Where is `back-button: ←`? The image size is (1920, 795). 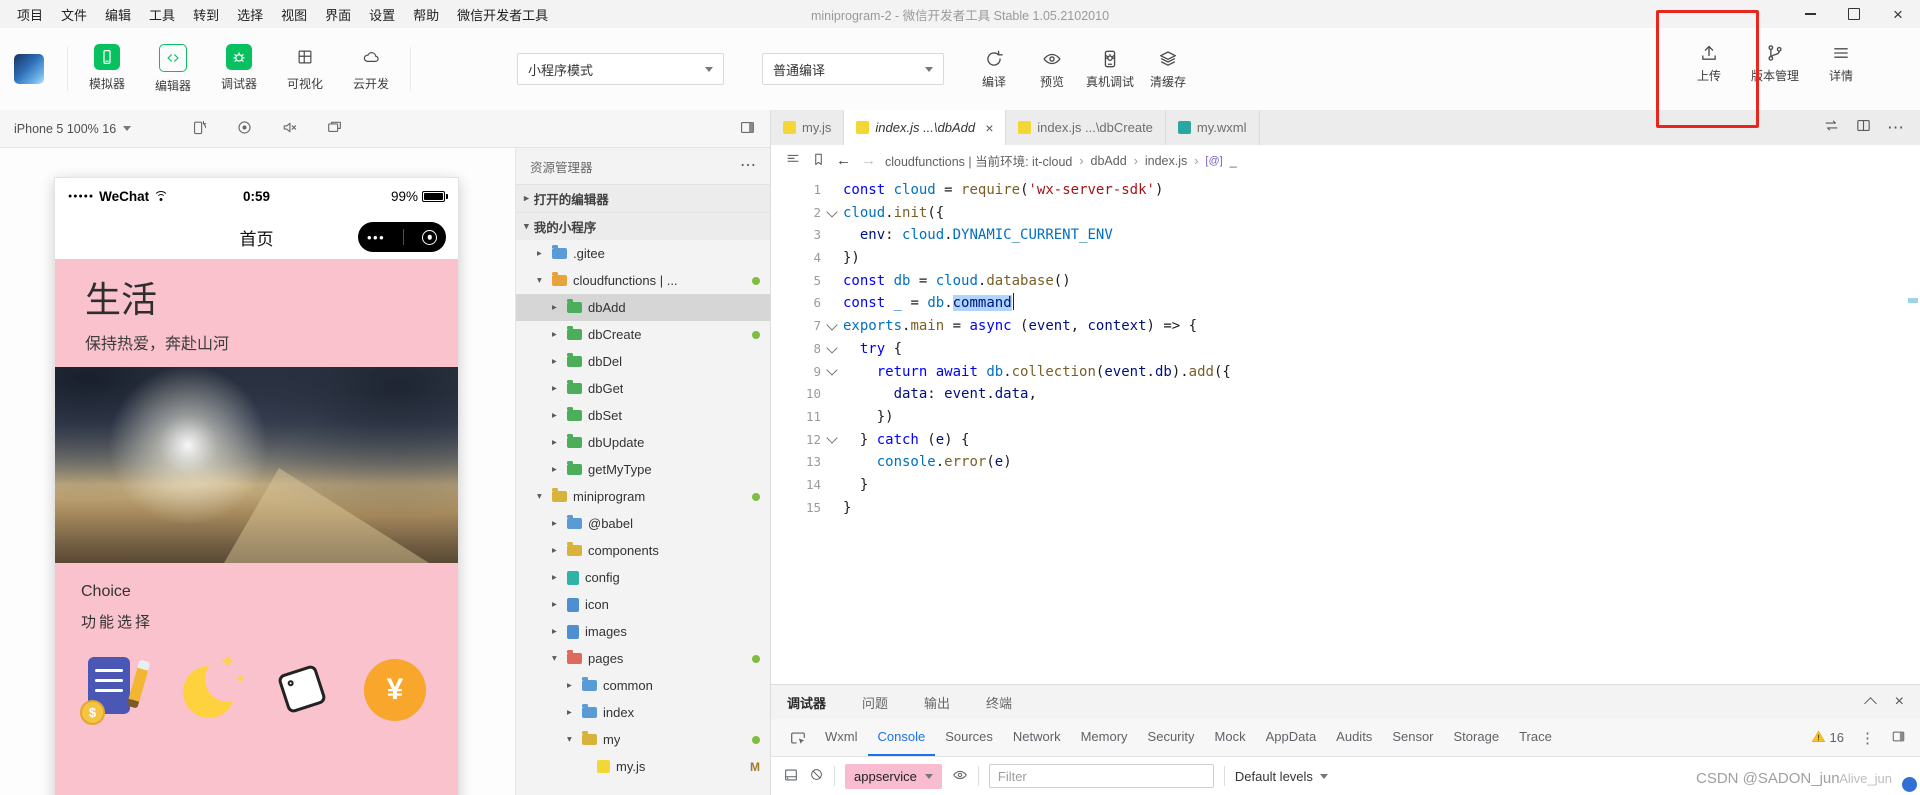 back-button: ← is located at coordinates (843, 160).